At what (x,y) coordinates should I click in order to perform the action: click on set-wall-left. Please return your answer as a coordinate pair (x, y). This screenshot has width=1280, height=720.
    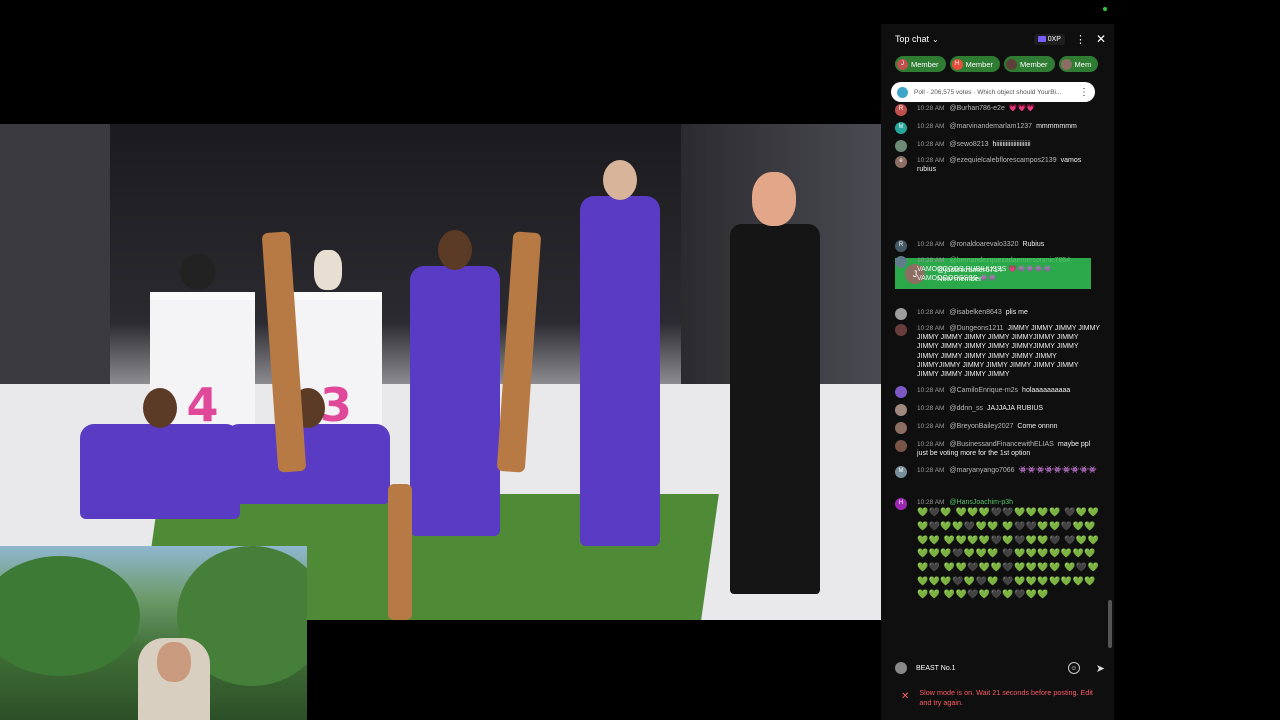
    Looking at the image, I should click on (55, 254).